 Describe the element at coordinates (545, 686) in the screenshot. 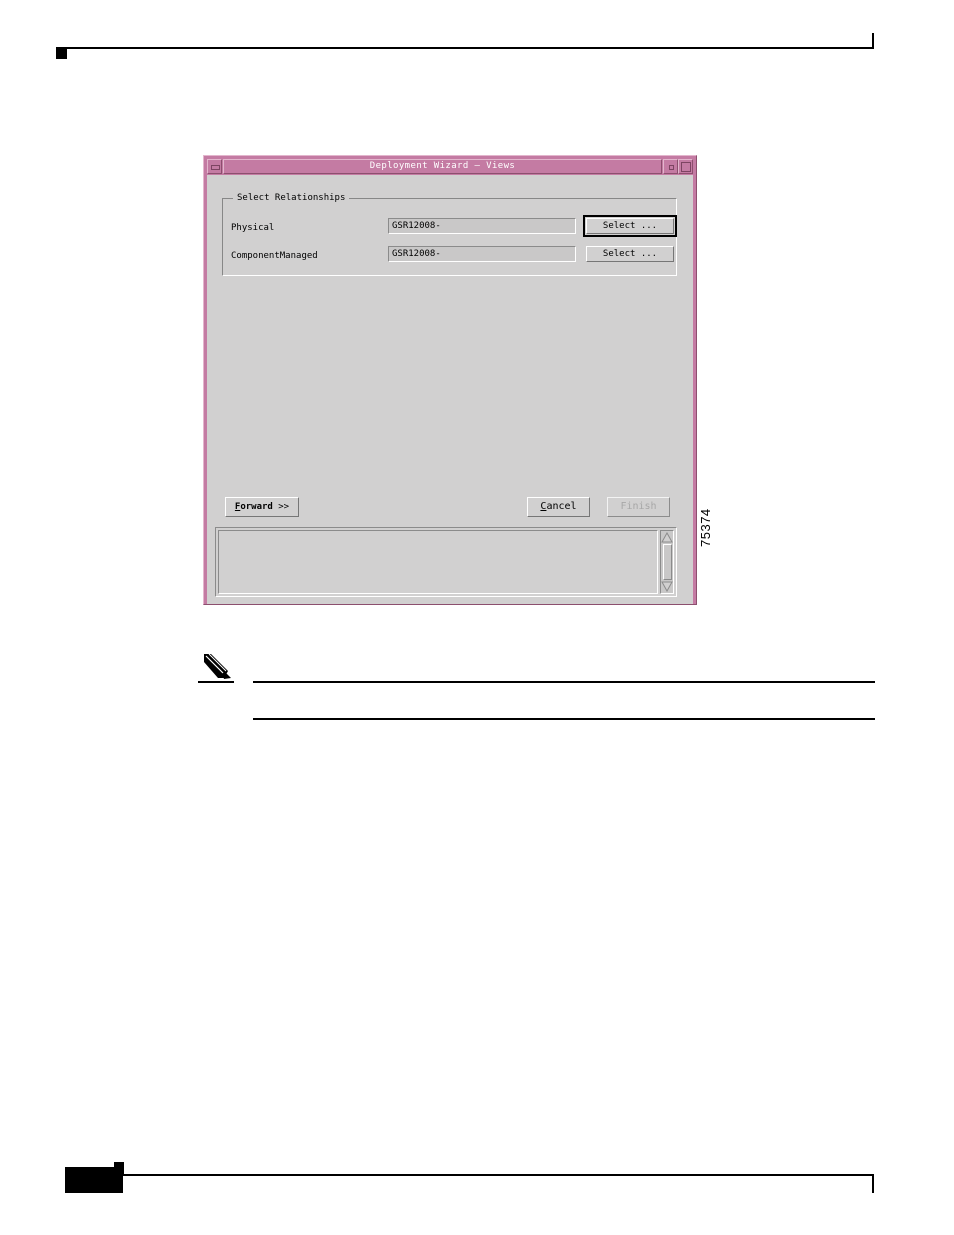

I see `note-callout` at that location.